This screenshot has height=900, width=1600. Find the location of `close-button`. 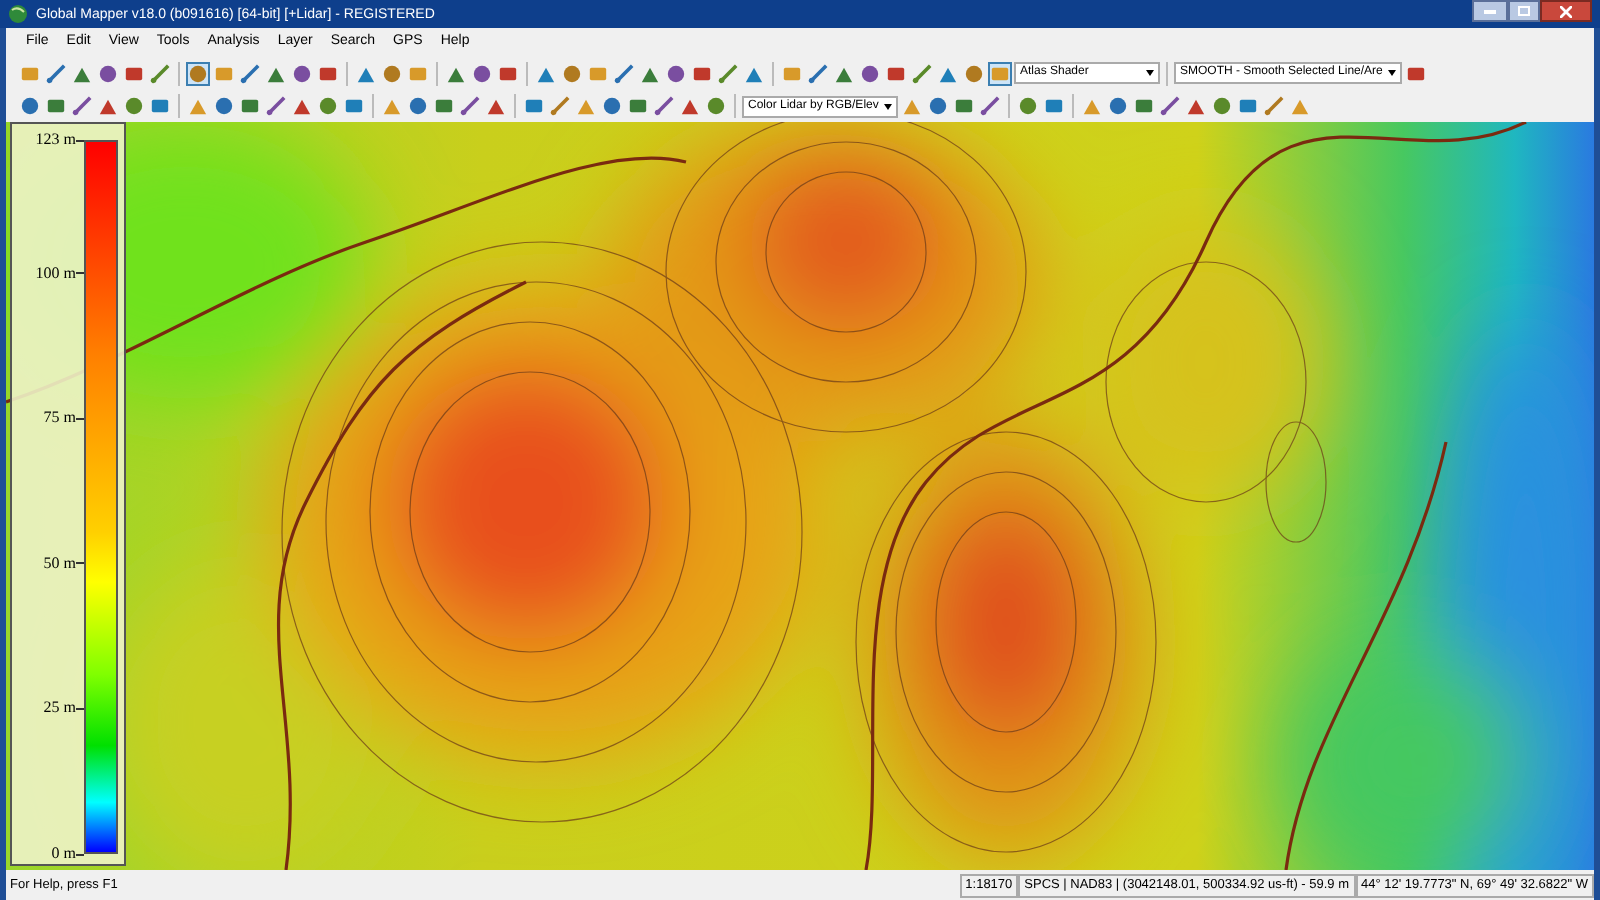

close-button is located at coordinates (1566, 11).